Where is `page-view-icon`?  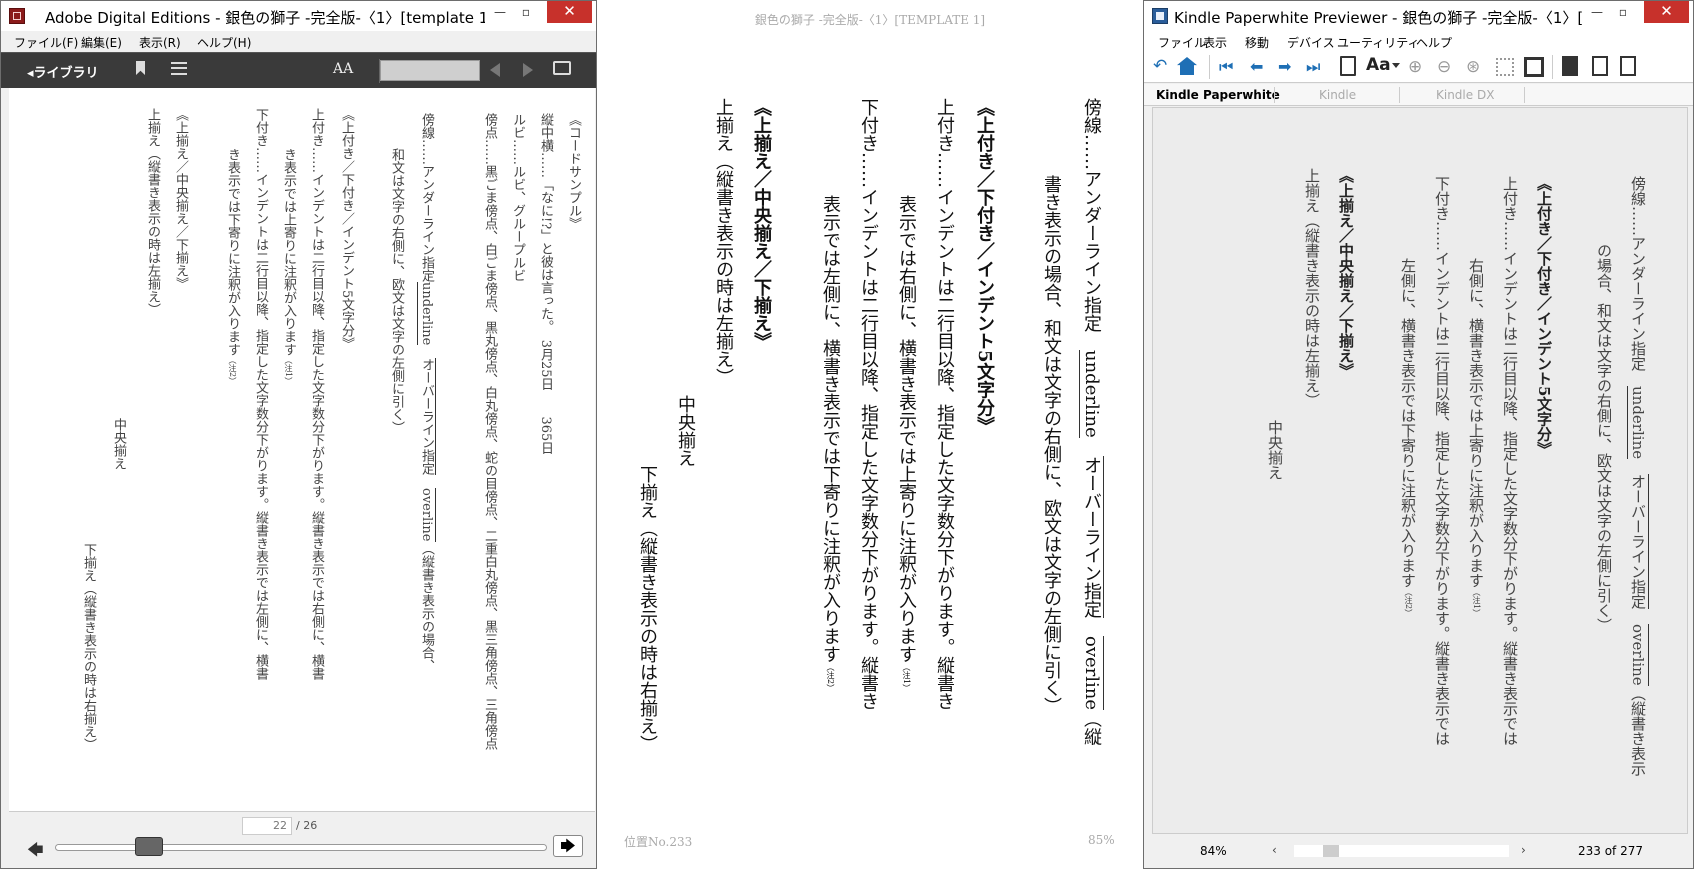
page-view-icon is located at coordinates (1600, 66).